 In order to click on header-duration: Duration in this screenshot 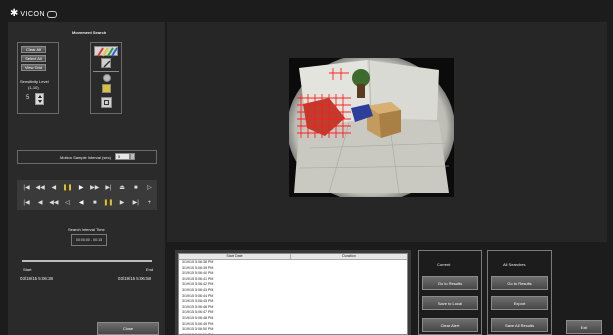, I will do `click(349, 256)`.